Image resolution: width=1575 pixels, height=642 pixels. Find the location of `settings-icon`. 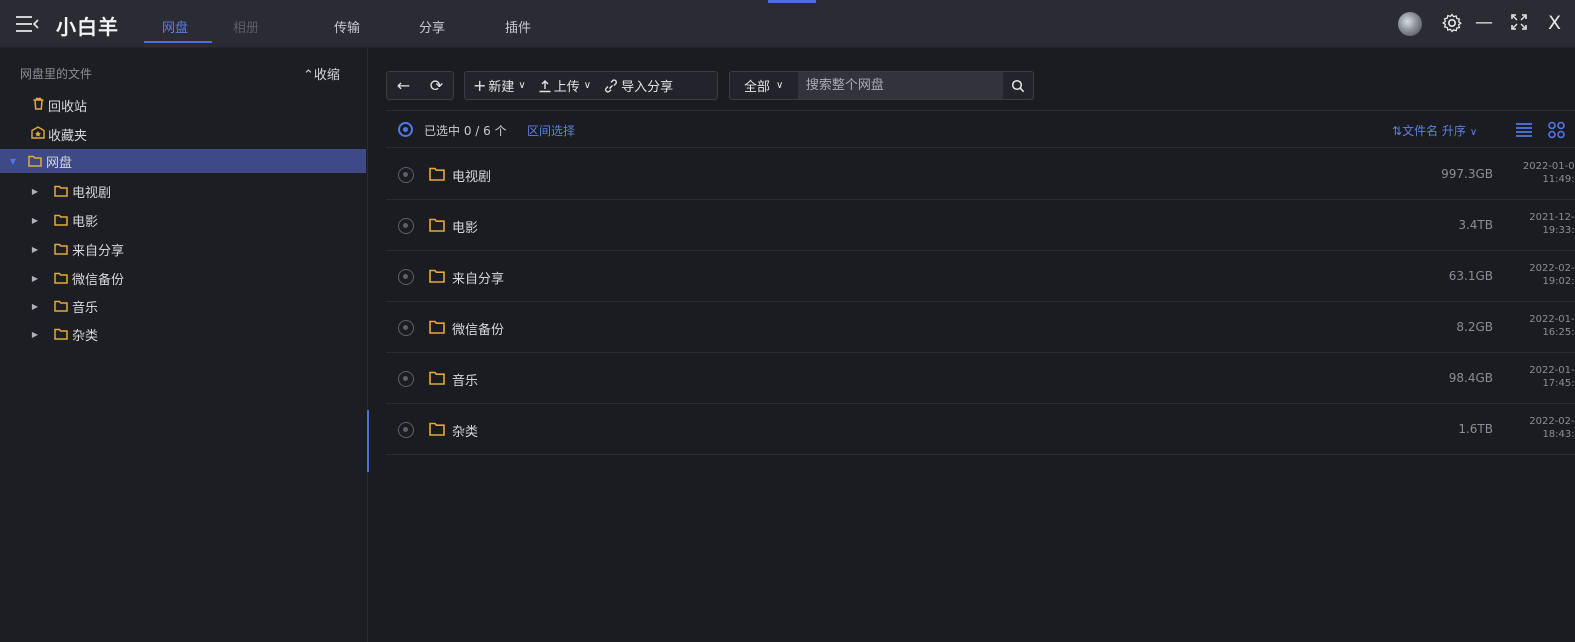

settings-icon is located at coordinates (1452, 26).